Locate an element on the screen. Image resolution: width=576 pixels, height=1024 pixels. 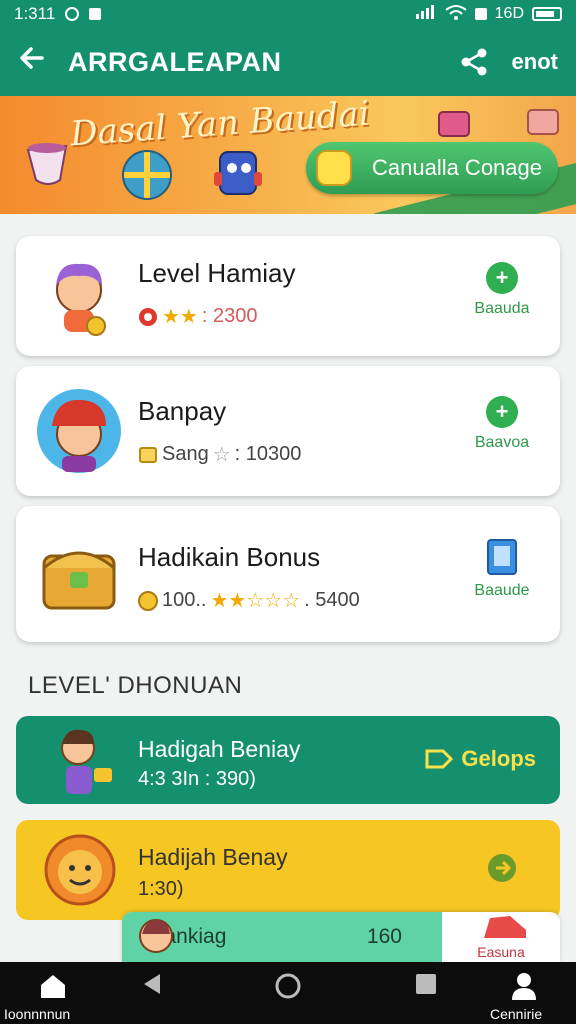
rating-stars: ★★ is located at coordinates (180, 317).